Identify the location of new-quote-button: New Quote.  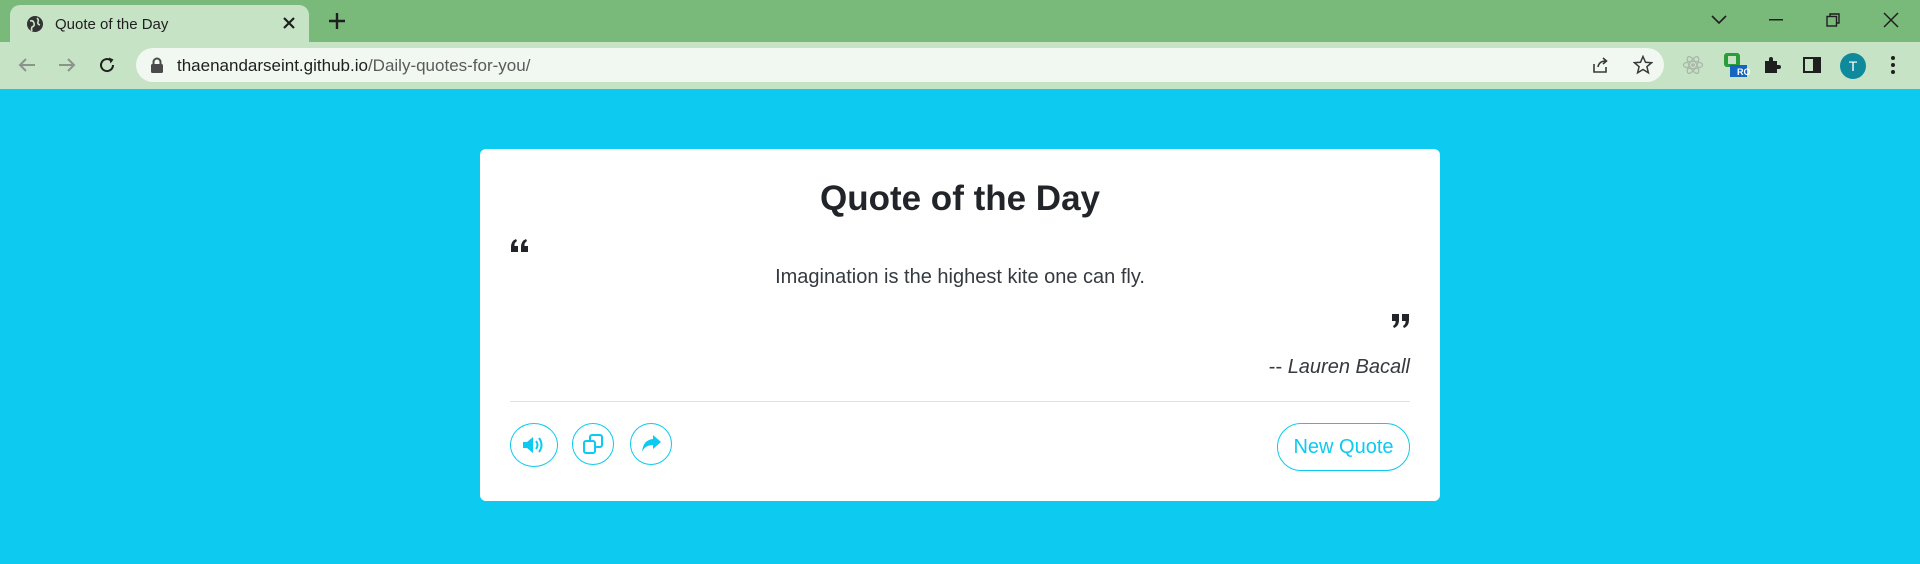
(1343, 447).